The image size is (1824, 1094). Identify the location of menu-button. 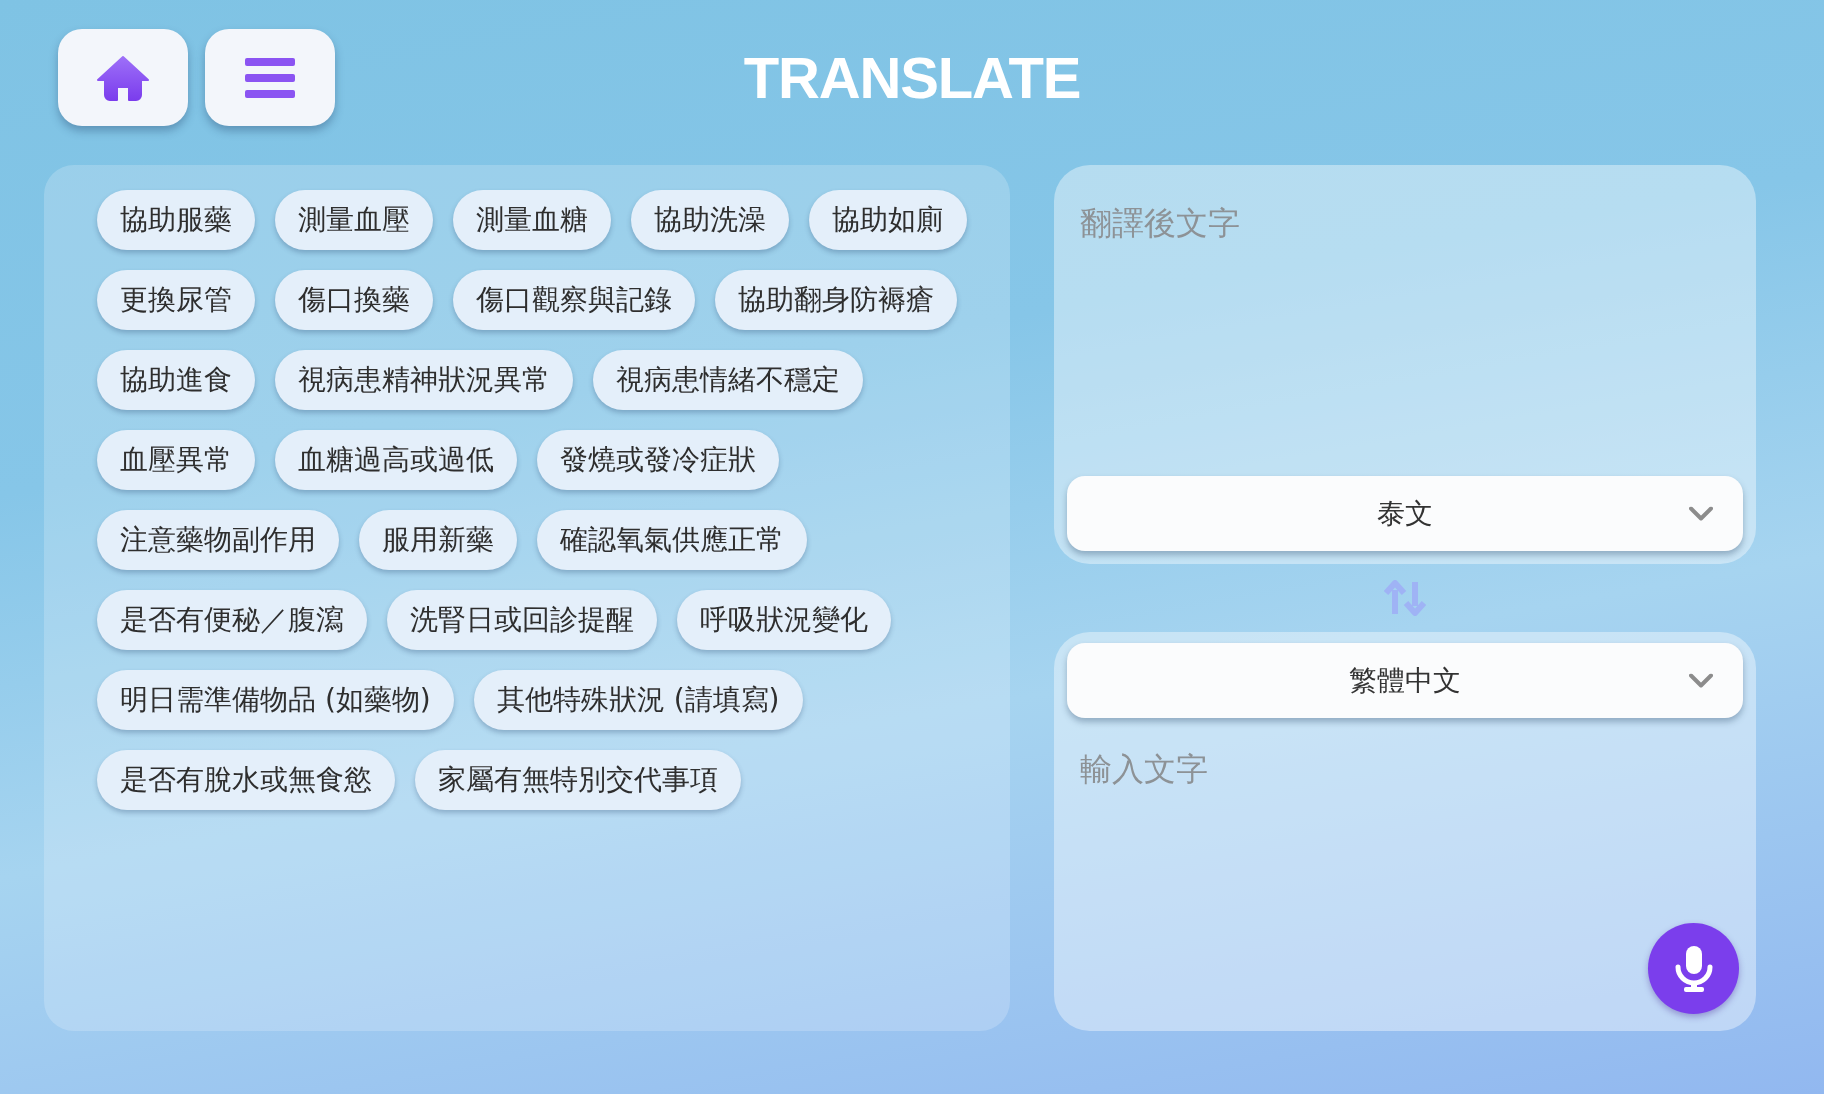
(270, 77).